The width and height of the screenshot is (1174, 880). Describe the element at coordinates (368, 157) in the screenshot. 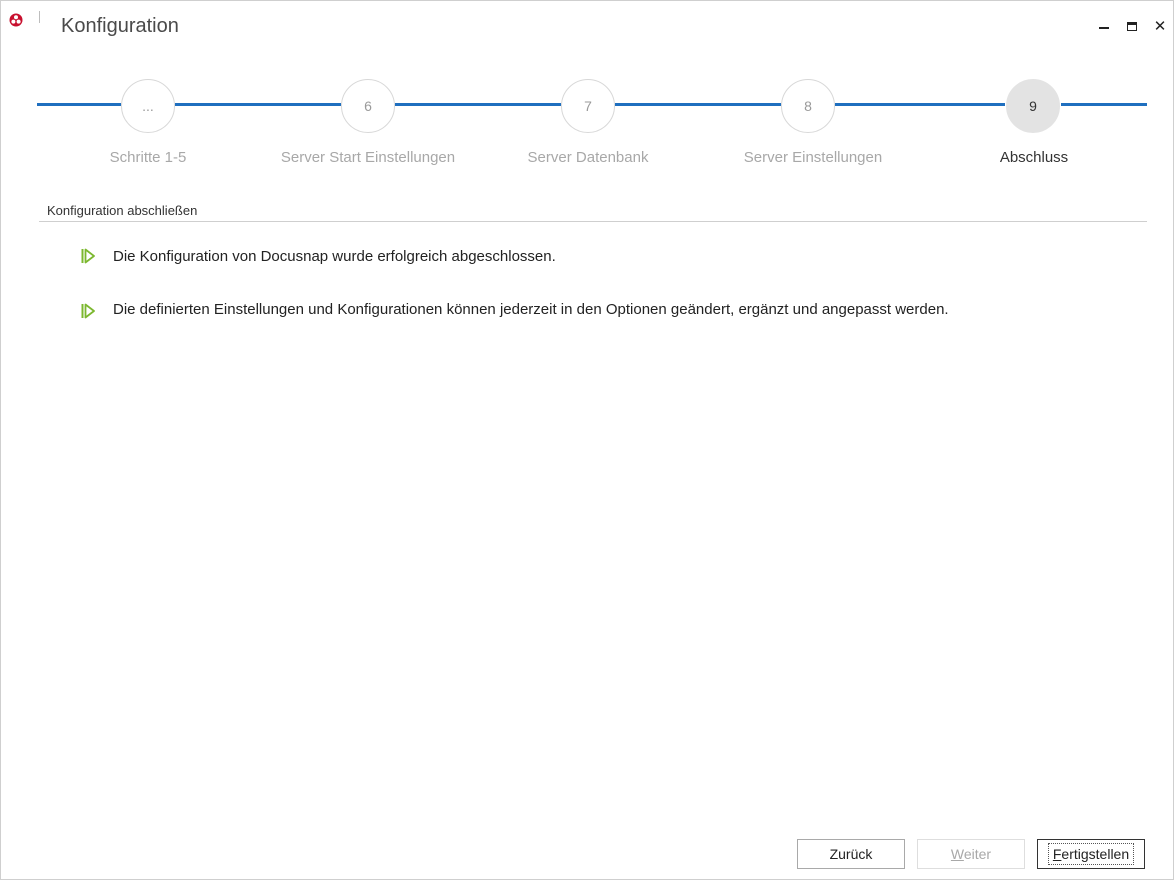

I see `step-label-6: Server Start Einstellungen` at that location.